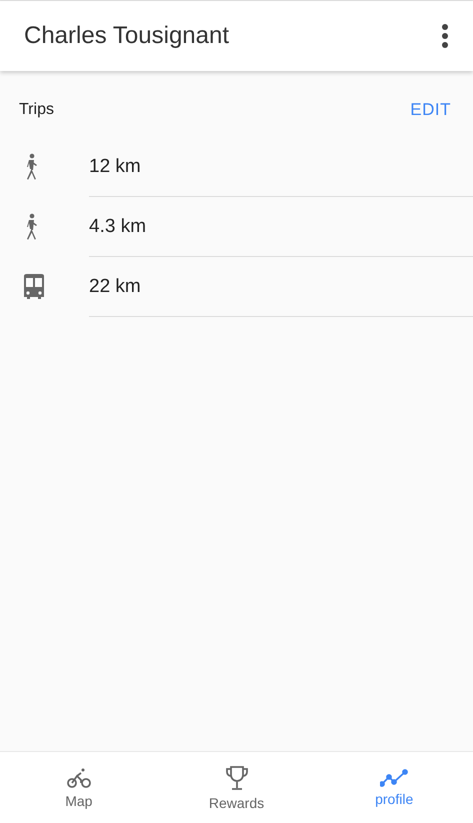 This screenshot has height=823, width=473. I want to click on nav-tab: profile, so click(394, 787).